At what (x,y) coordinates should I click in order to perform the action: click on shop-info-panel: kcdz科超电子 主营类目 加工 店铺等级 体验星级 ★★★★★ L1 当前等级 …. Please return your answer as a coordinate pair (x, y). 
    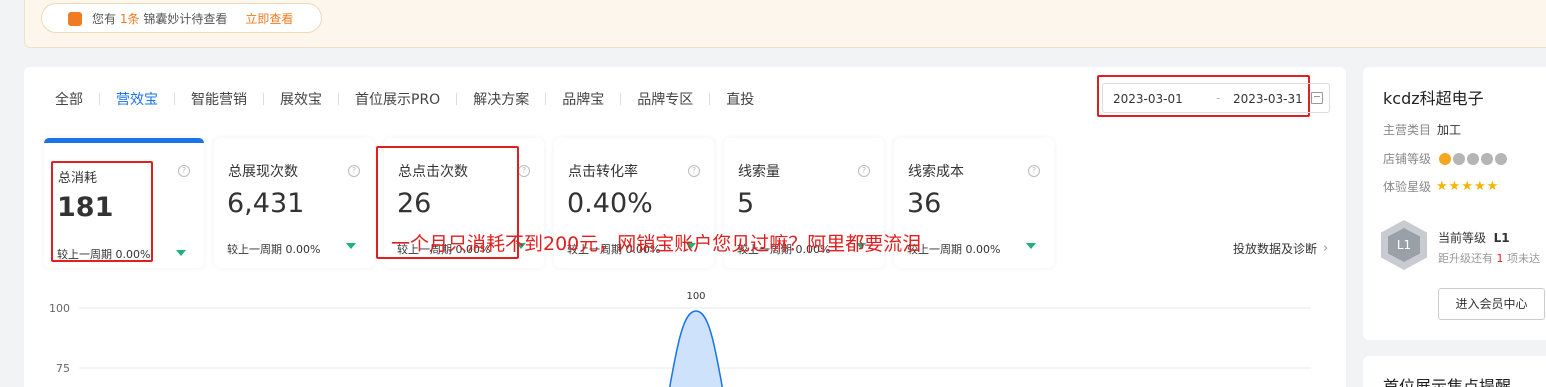
    Looking at the image, I should click on (1454, 203).